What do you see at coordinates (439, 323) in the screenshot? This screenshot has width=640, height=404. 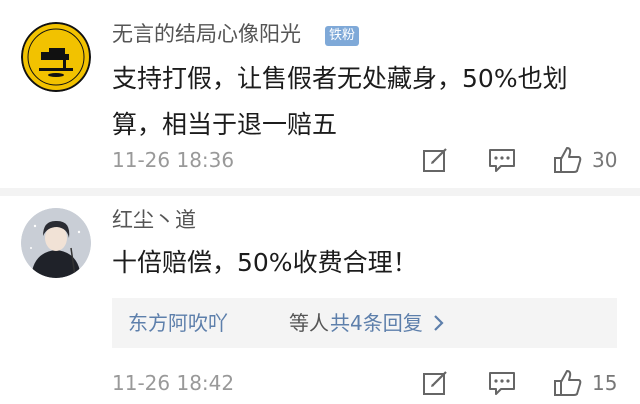 I see `chevron-right-icon` at bounding box center [439, 323].